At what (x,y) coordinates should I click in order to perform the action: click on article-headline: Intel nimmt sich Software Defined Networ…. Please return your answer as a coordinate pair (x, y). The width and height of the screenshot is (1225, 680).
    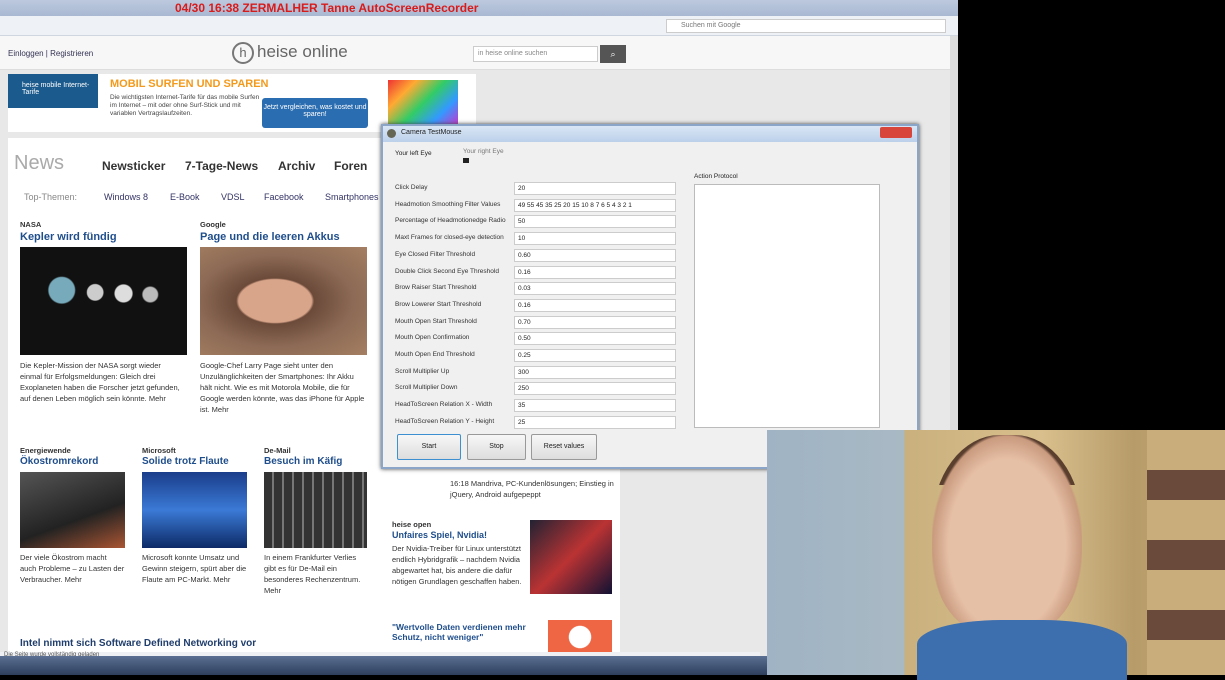
    Looking at the image, I should click on (138, 643).